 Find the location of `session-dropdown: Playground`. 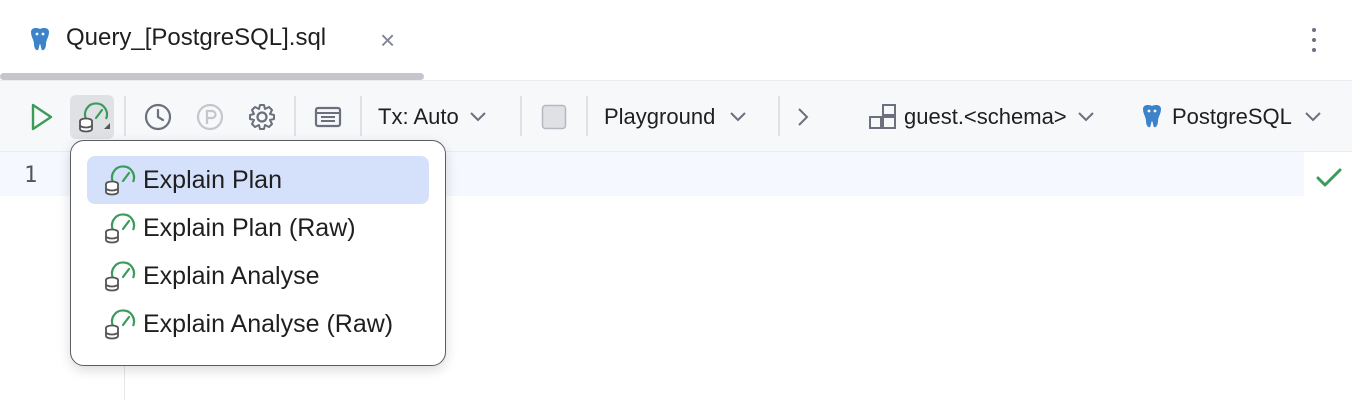

session-dropdown: Playground is located at coordinates (684, 117).